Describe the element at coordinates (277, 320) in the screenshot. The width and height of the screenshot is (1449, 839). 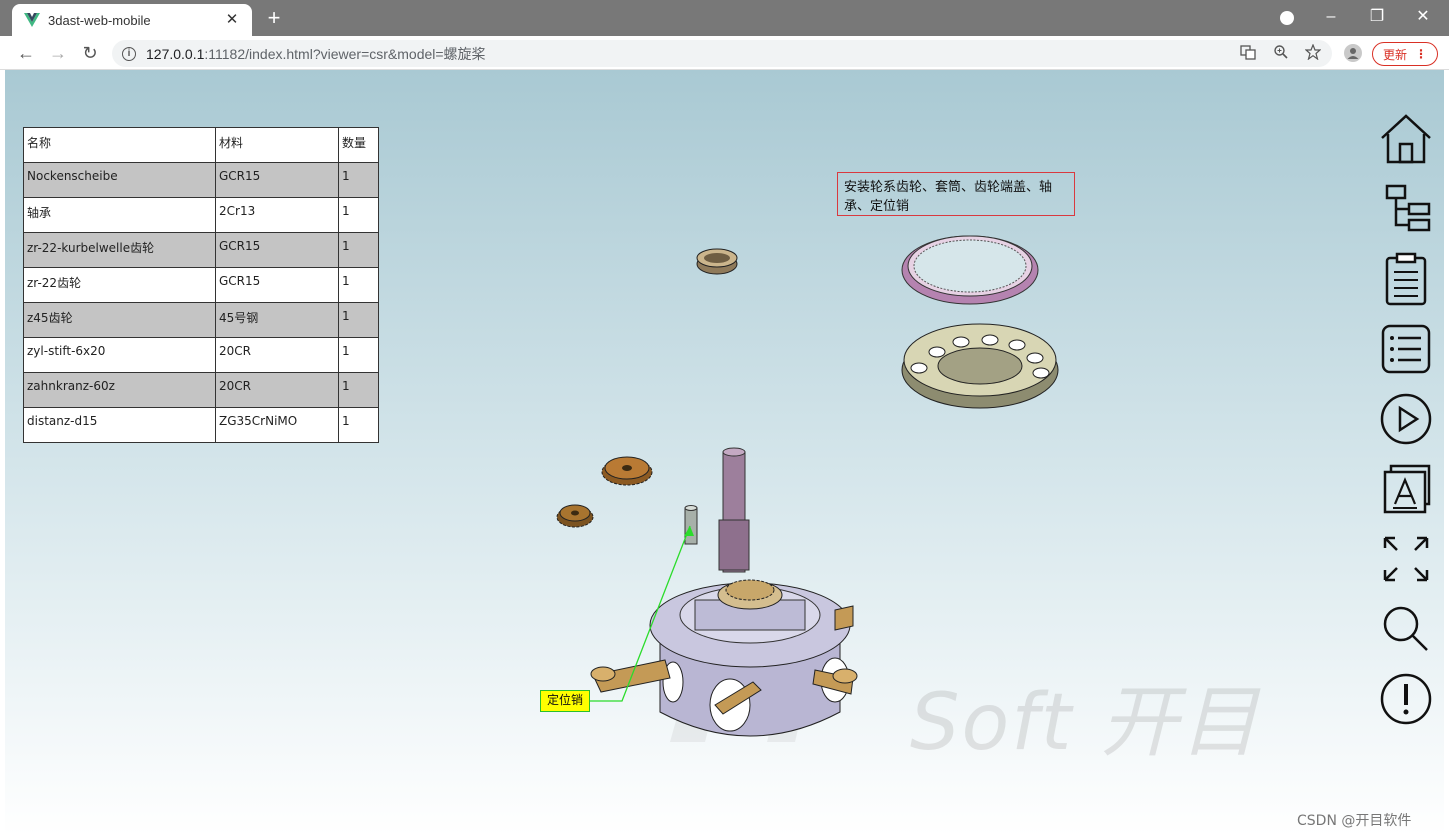
I see `cell-material: 45号钢` at that location.